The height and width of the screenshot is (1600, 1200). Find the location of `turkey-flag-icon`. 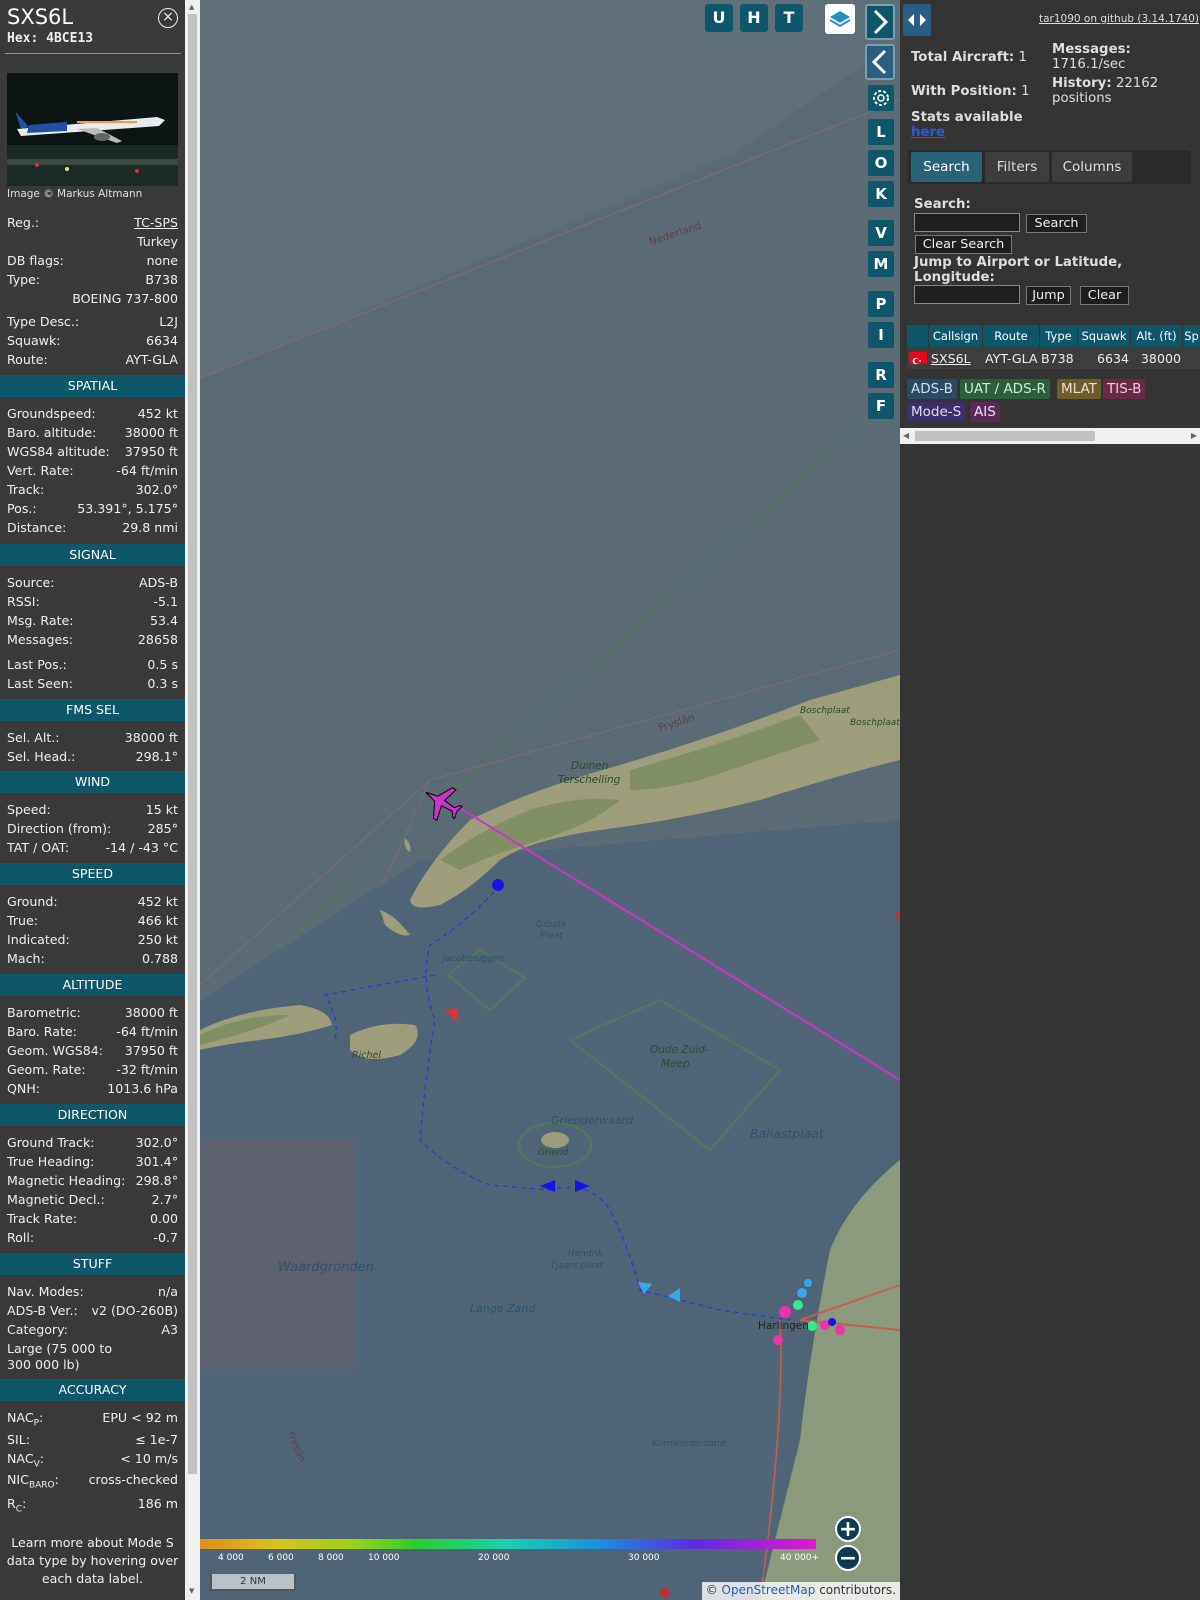

turkey-flag-icon is located at coordinates (918, 358).